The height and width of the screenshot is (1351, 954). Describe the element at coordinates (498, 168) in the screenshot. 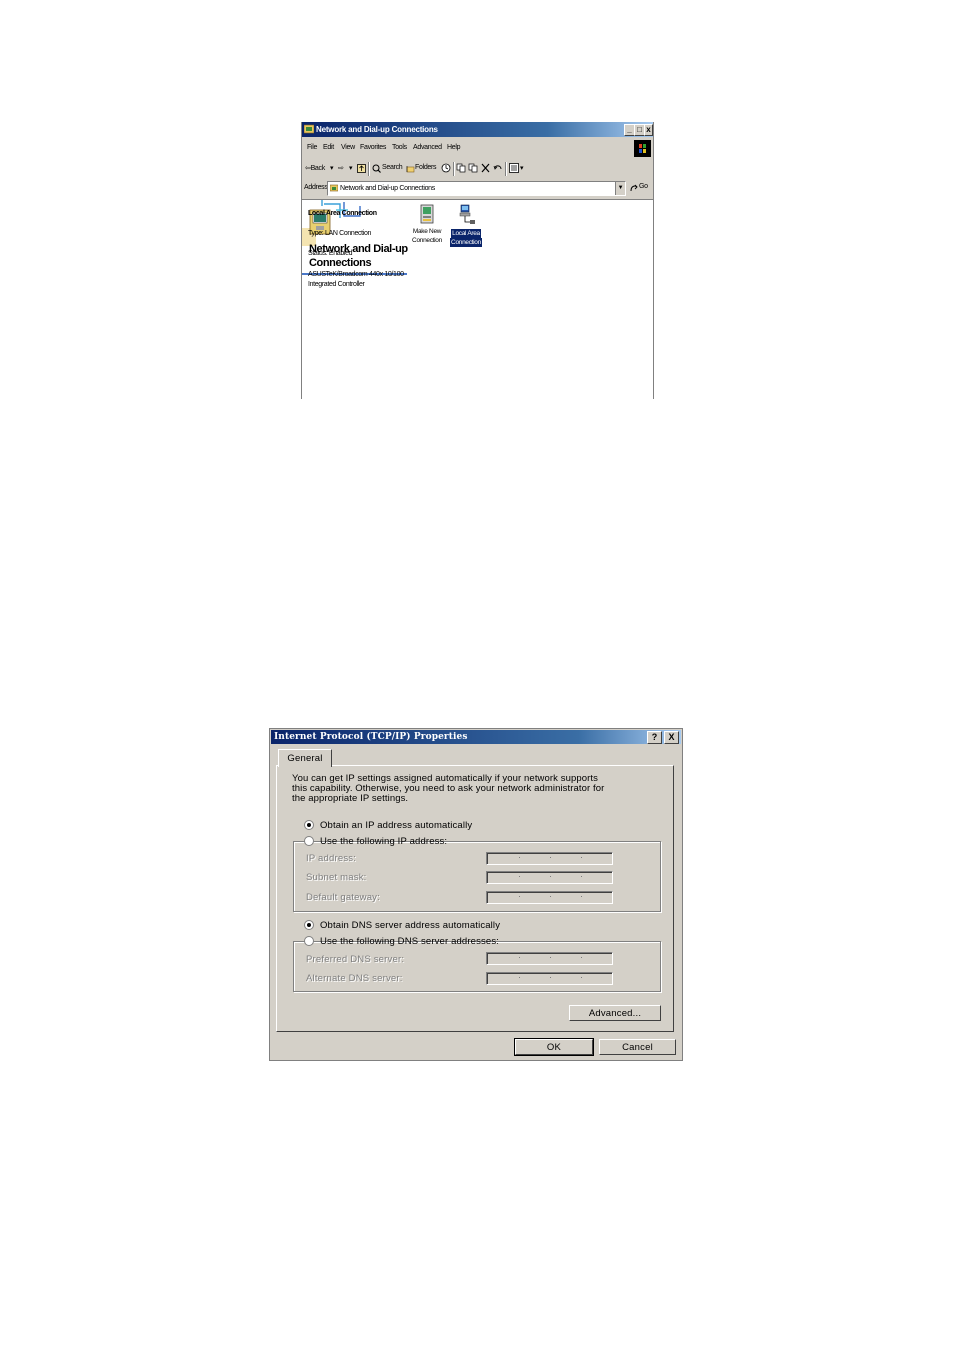

I see `undo-icon` at that location.